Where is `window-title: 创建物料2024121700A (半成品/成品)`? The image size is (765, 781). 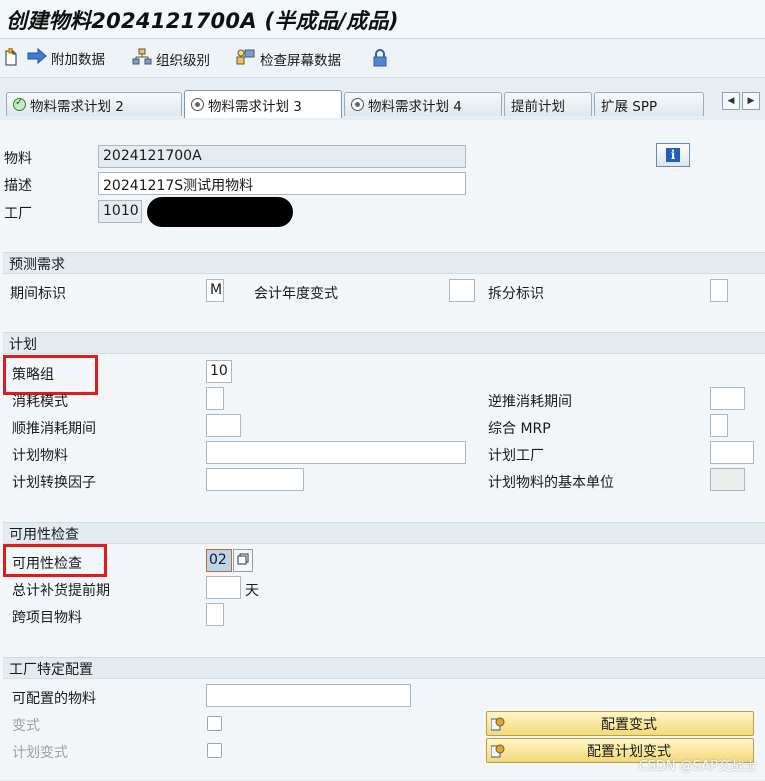
window-title: 创建物料2024121700A (半成品/成品) is located at coordinates (202, 21).